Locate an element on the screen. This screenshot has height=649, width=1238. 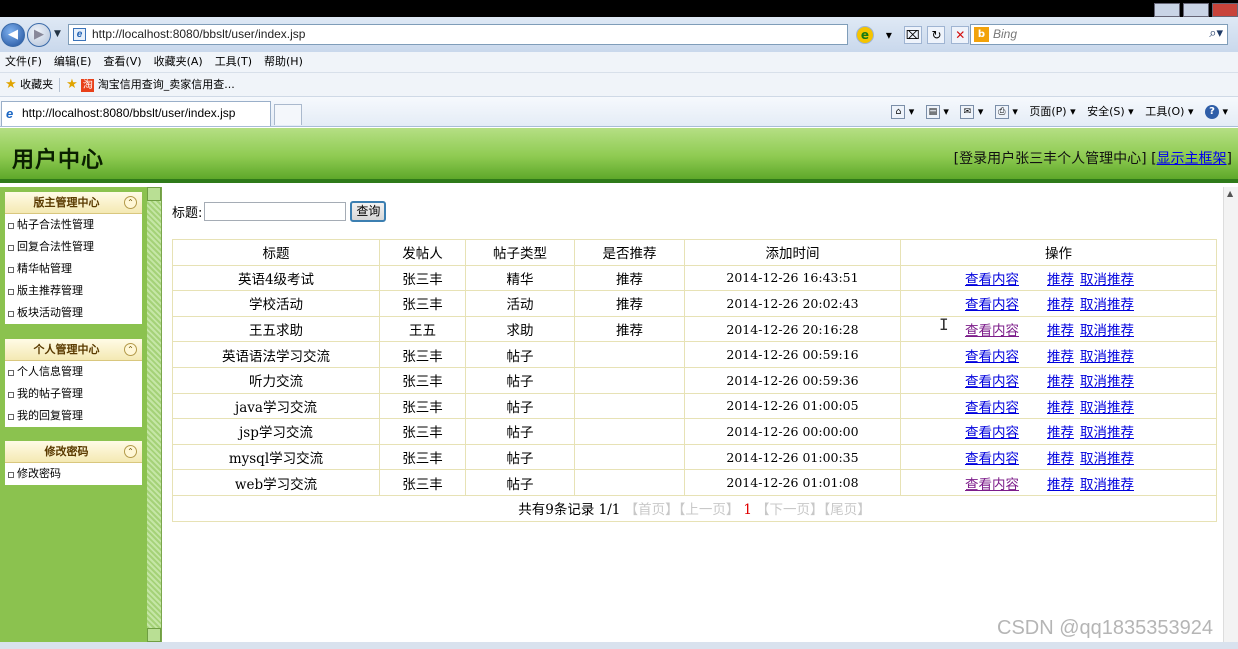
cell-recommended: 推荐 is located at coordinates (629, 303).